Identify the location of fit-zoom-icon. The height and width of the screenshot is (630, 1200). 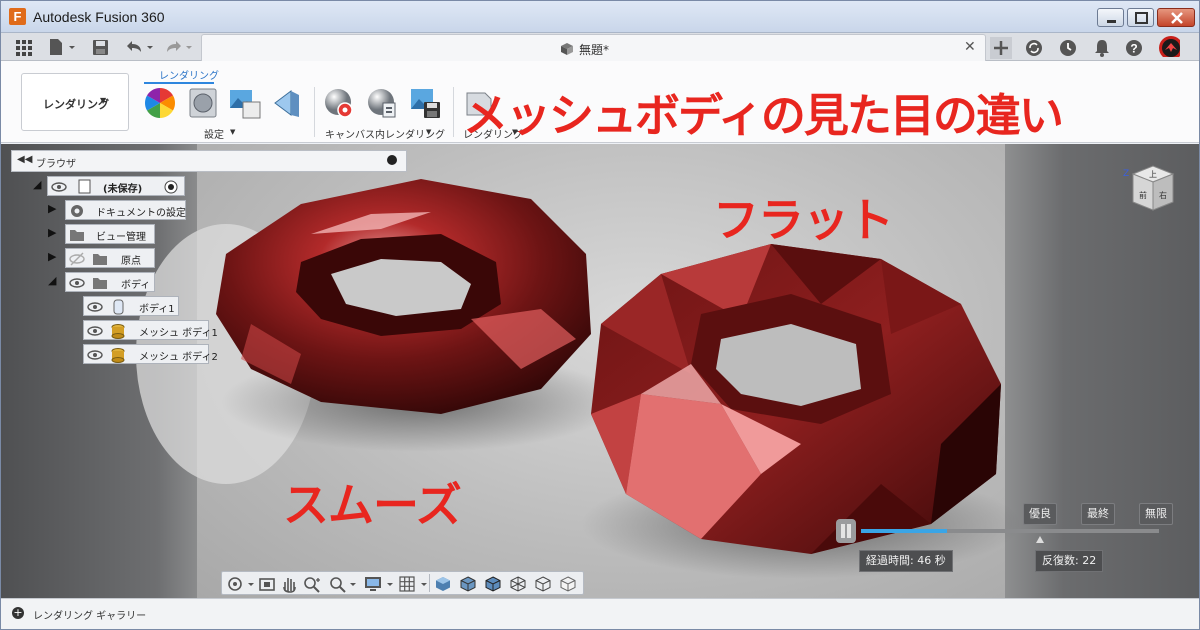
(343, 584).